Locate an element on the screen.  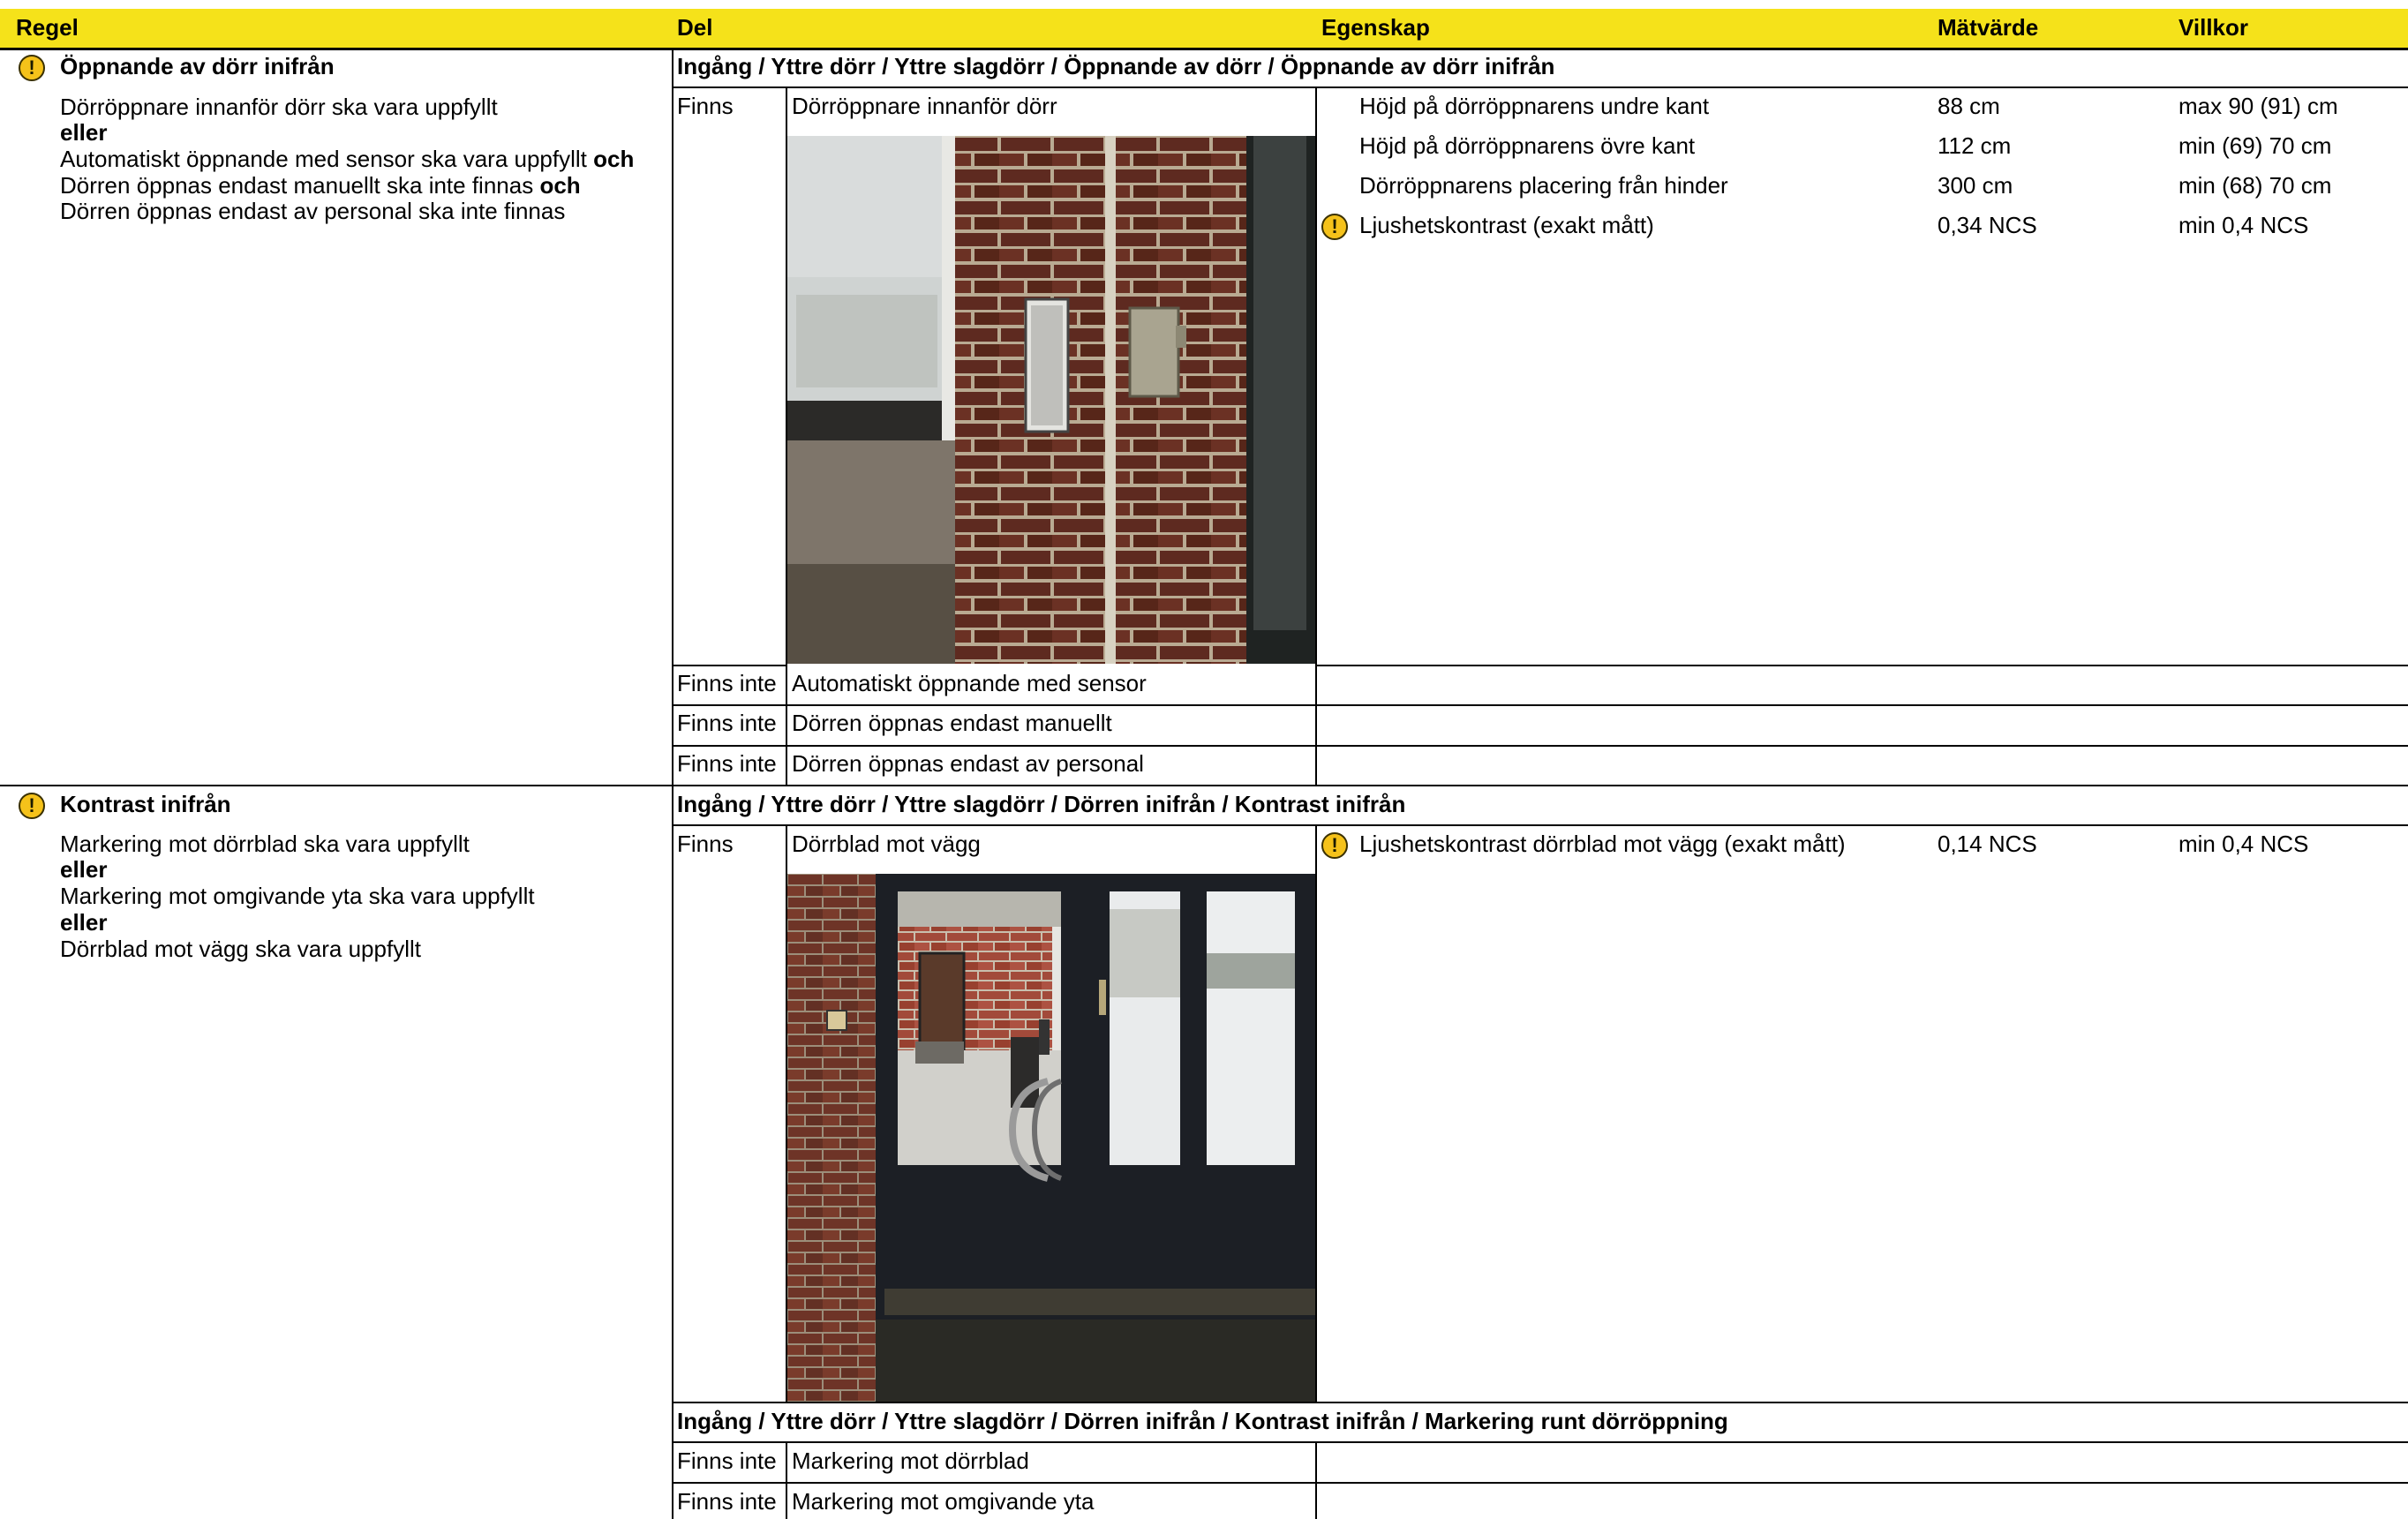
rule-line: Markering mot dörrblad ska vara uppfyllt is located at coordinates (265, 844).